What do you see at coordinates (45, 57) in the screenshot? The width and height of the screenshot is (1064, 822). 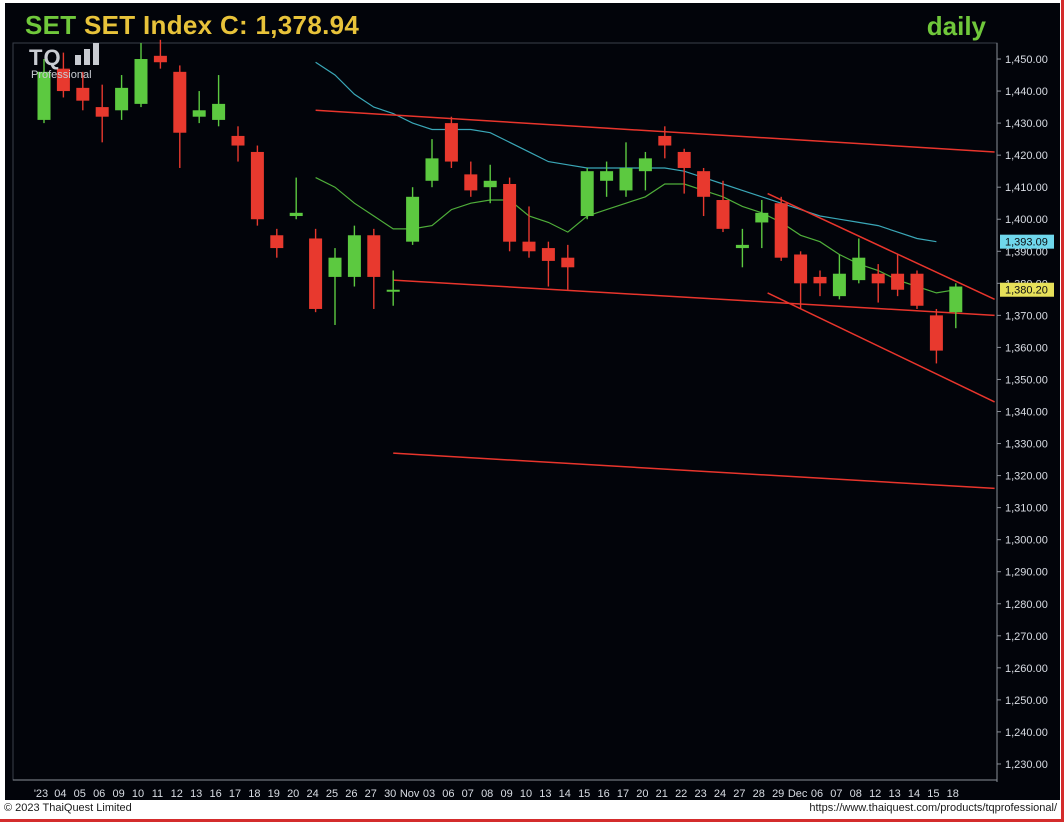 I see `logo-text: TQ` at bounding box center [45, 57].